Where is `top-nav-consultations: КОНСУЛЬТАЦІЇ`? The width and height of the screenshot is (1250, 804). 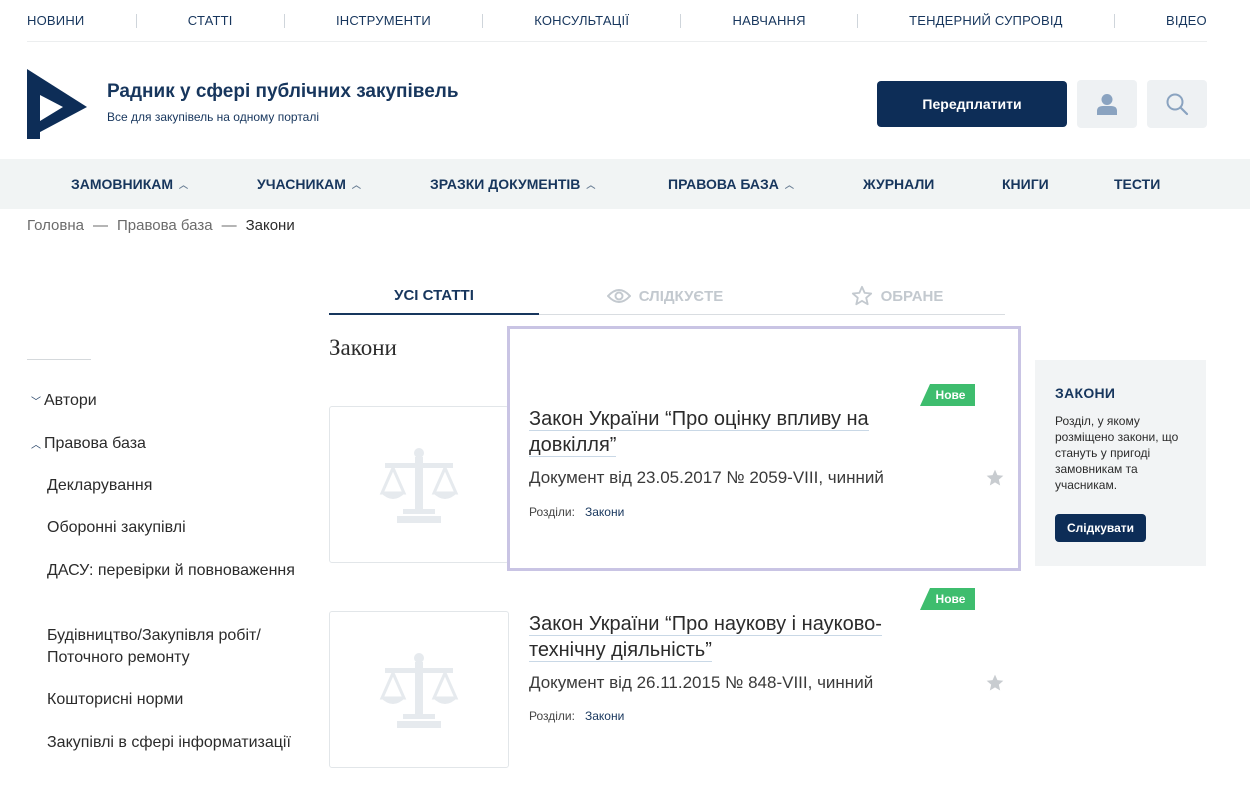 top-nav-consultations: КОНСУЛЬТАЦІЇ is located at coordinates (581, 20).